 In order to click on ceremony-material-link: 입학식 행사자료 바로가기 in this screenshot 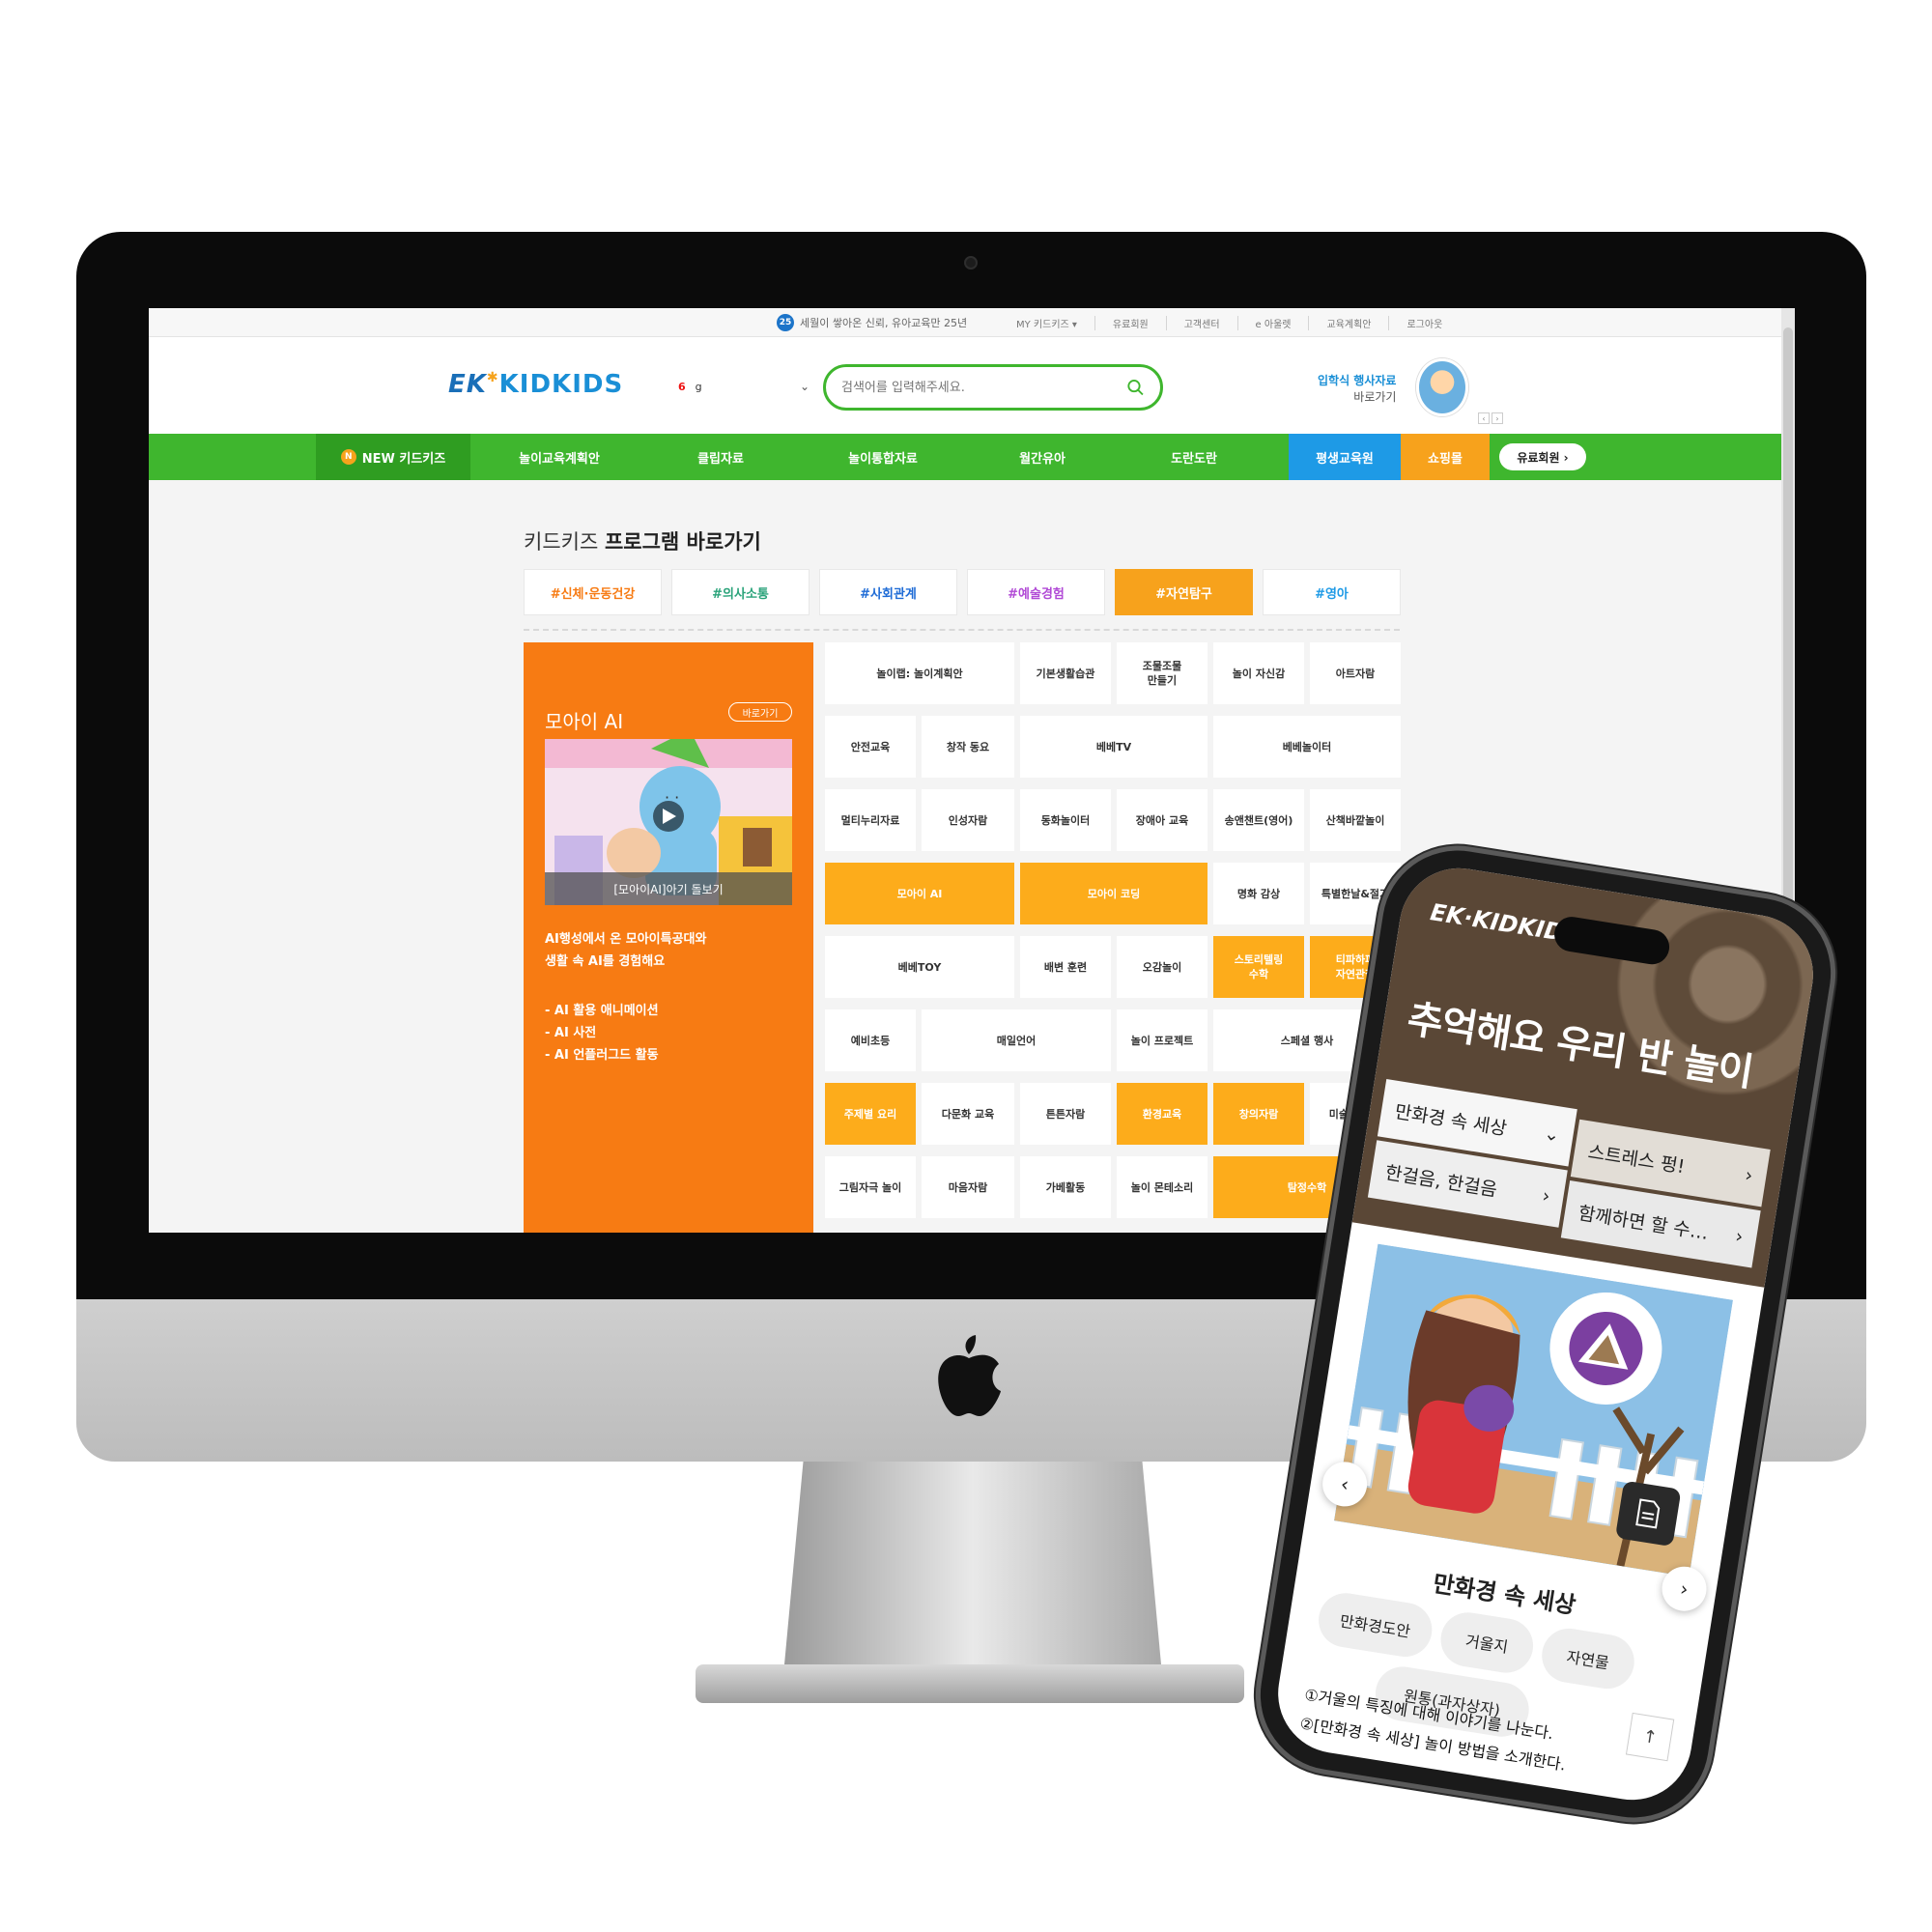, I will do `click(1357, 388)`.